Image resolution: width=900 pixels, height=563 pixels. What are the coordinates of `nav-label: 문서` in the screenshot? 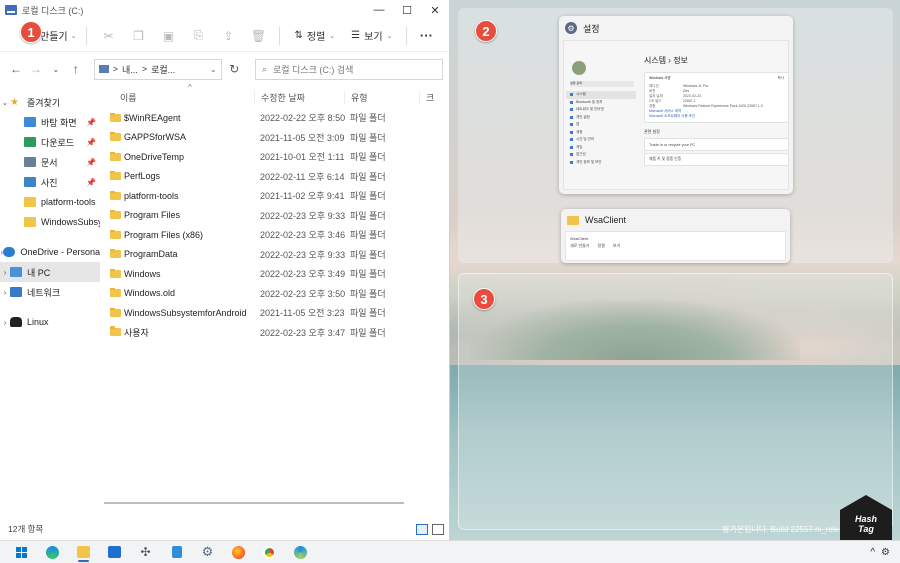 It's located at (49, 162).